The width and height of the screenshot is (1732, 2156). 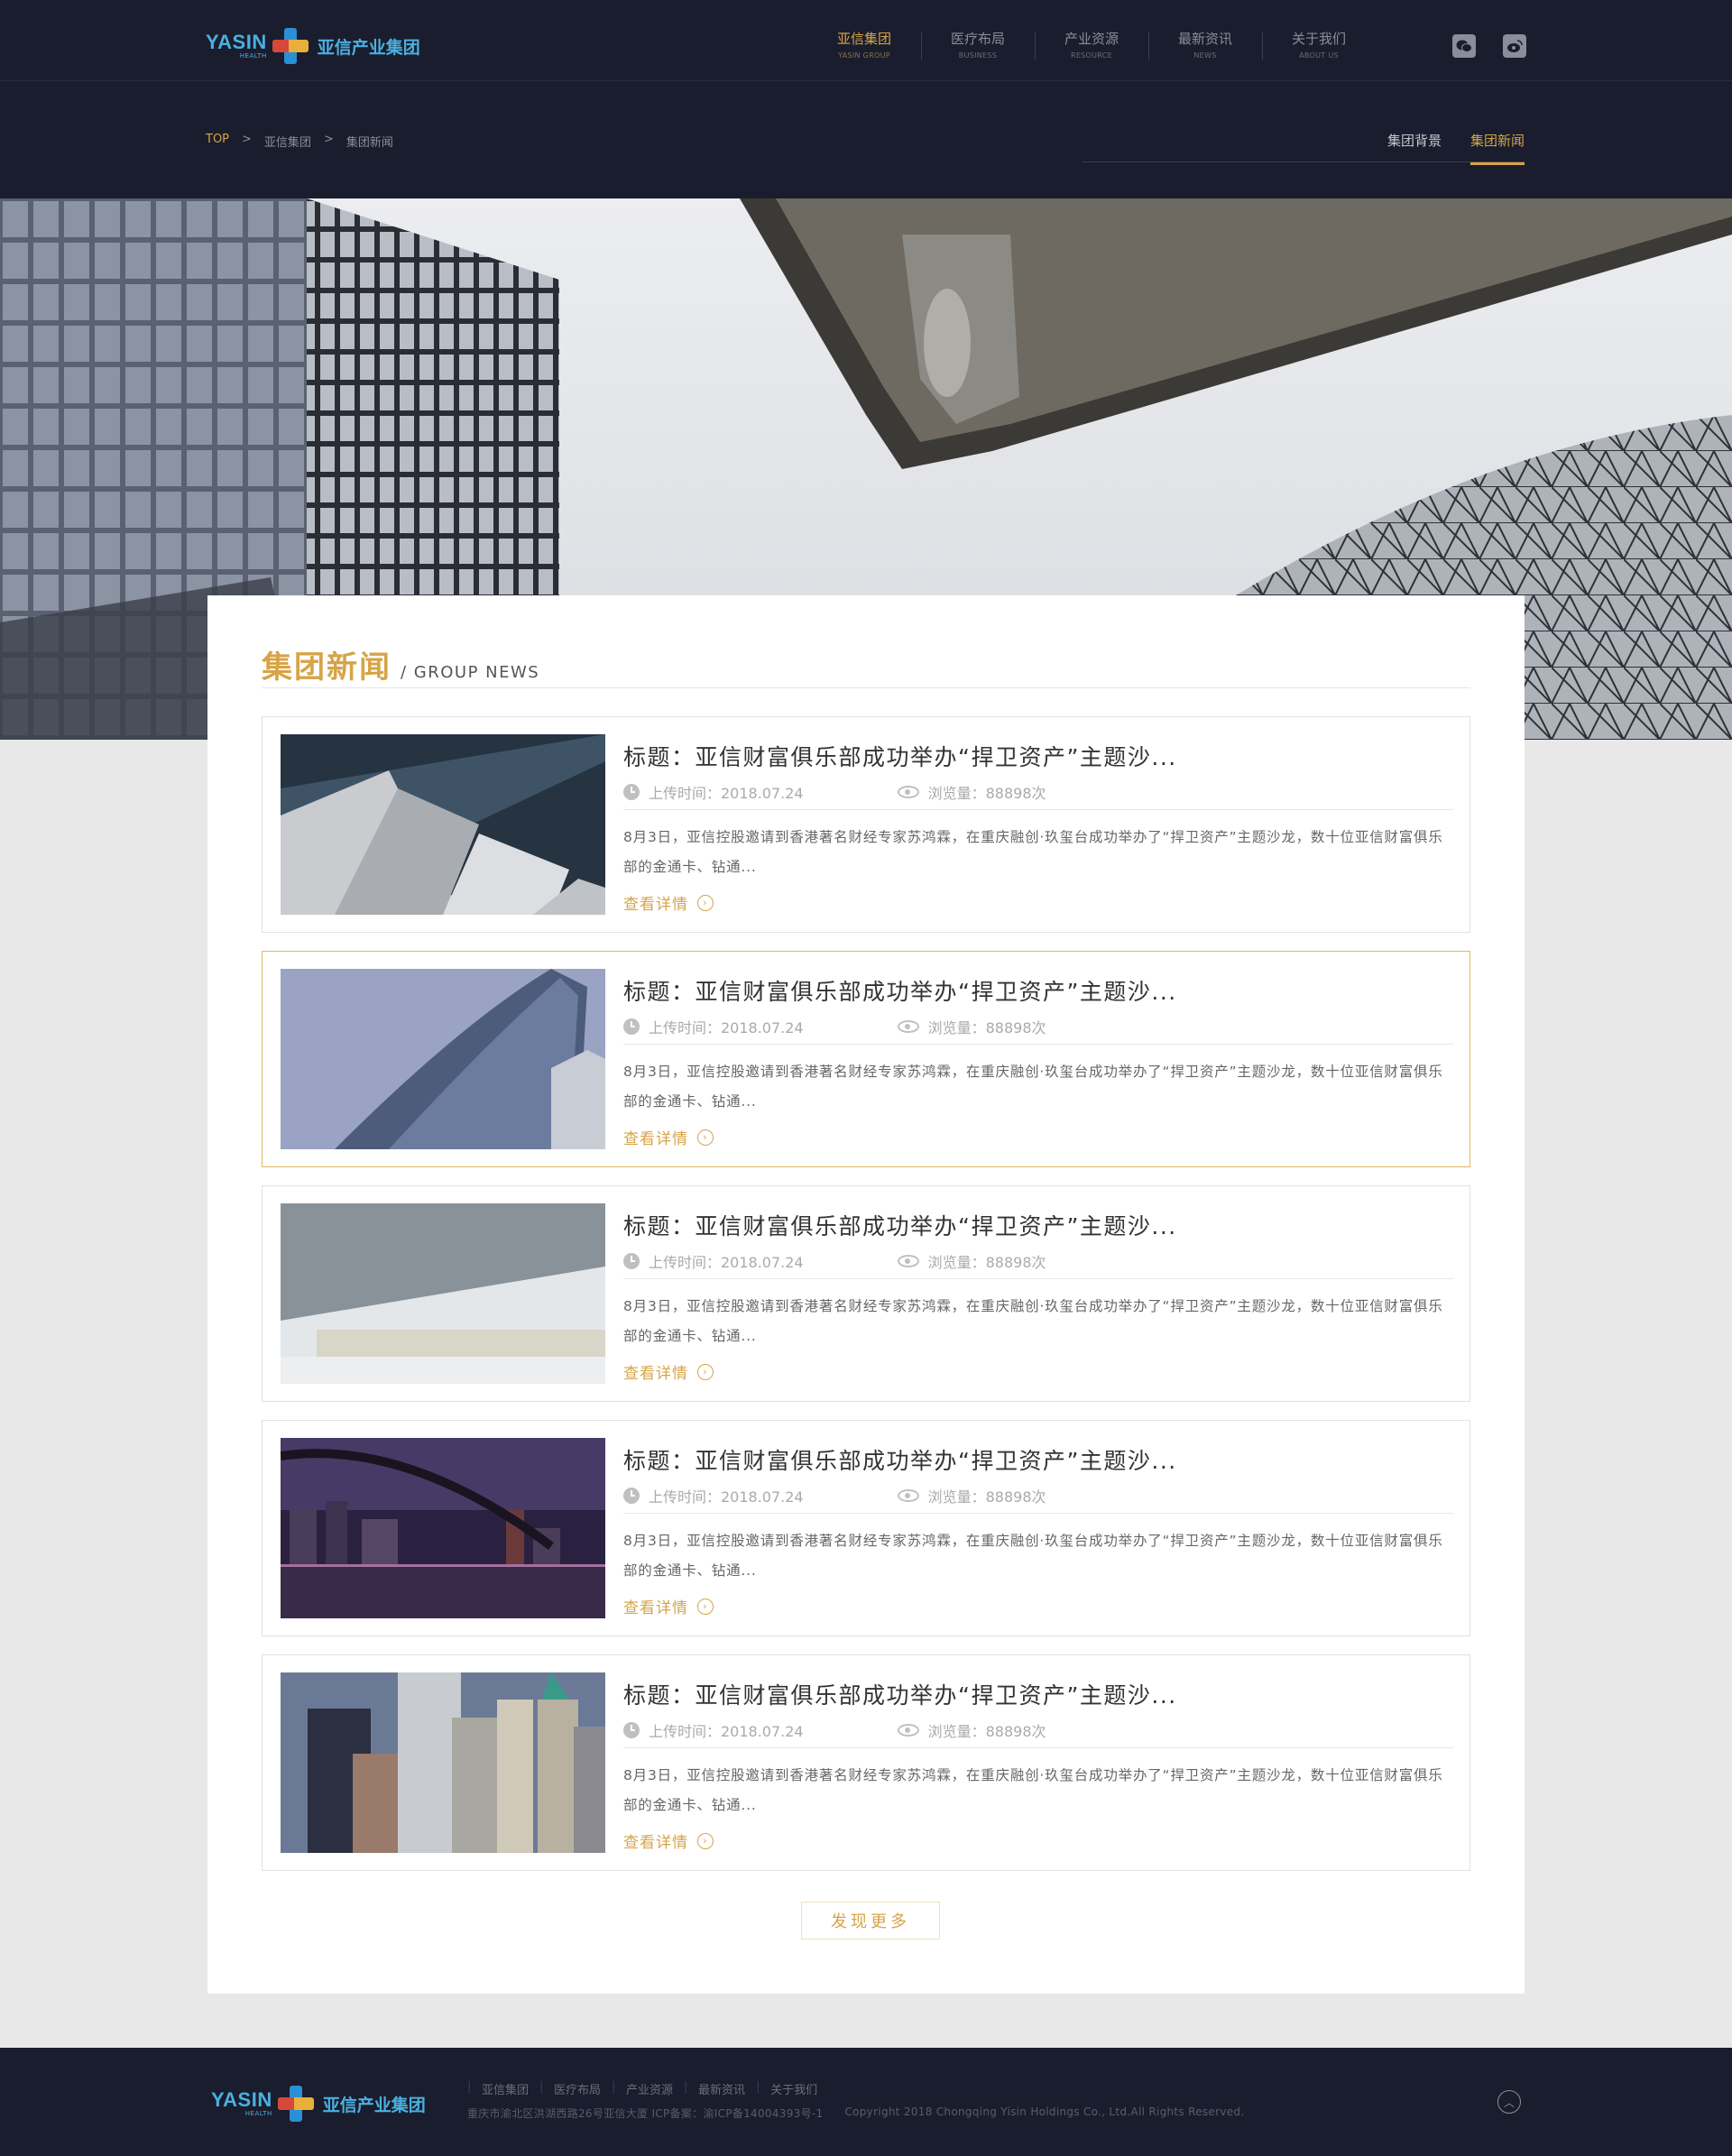 What do you see at coordinates (1456, 148) in the screenshot?
I see `sub-nav: 集团背景 集团新闻` at bounding box center [1456, 148].